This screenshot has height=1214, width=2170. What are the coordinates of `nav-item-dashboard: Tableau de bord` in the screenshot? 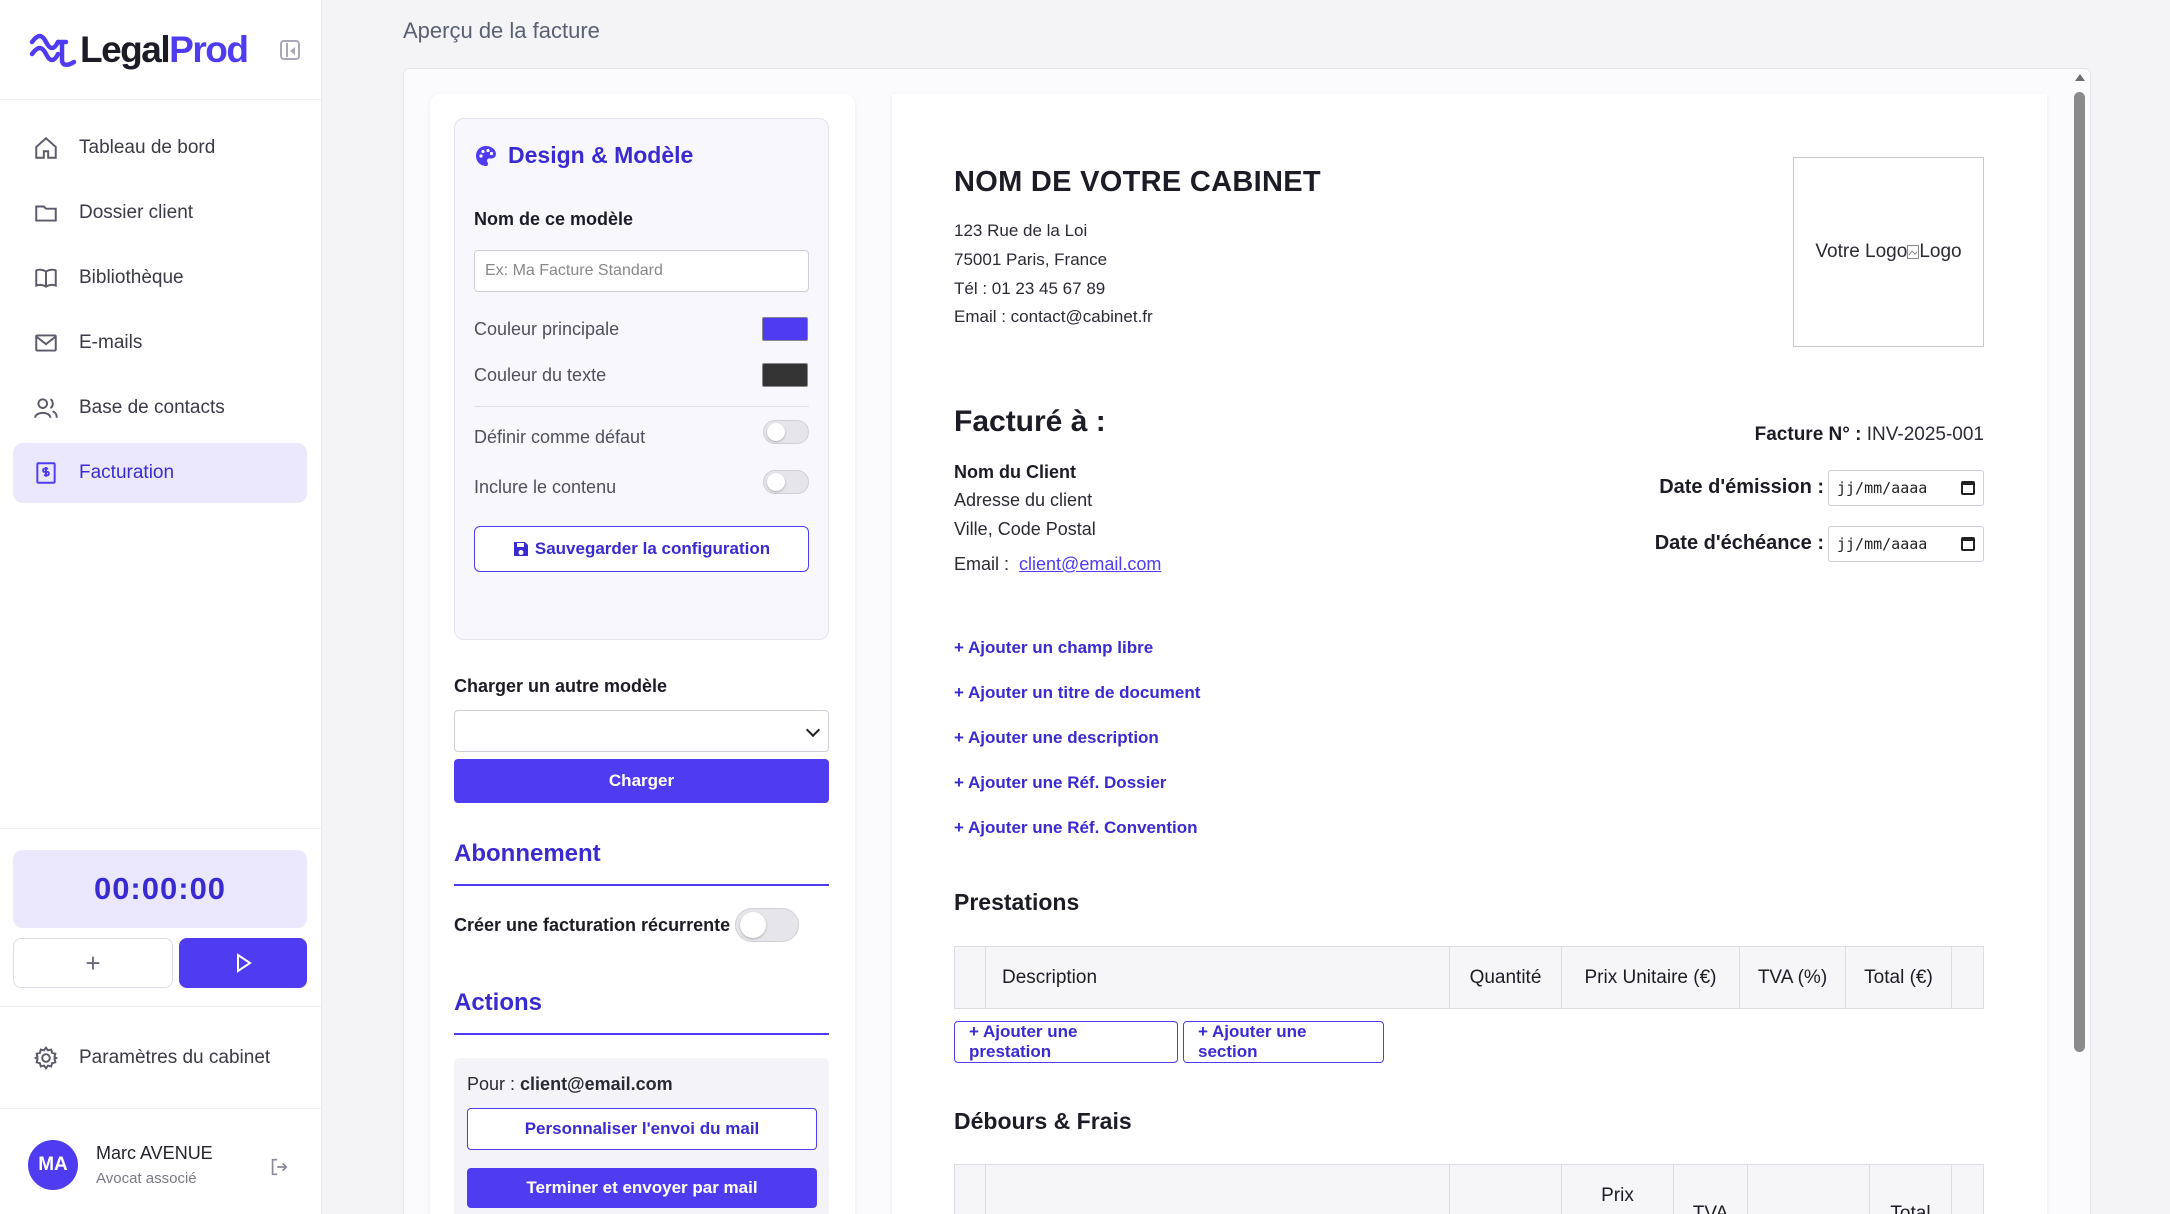 It's located at (160, 148).